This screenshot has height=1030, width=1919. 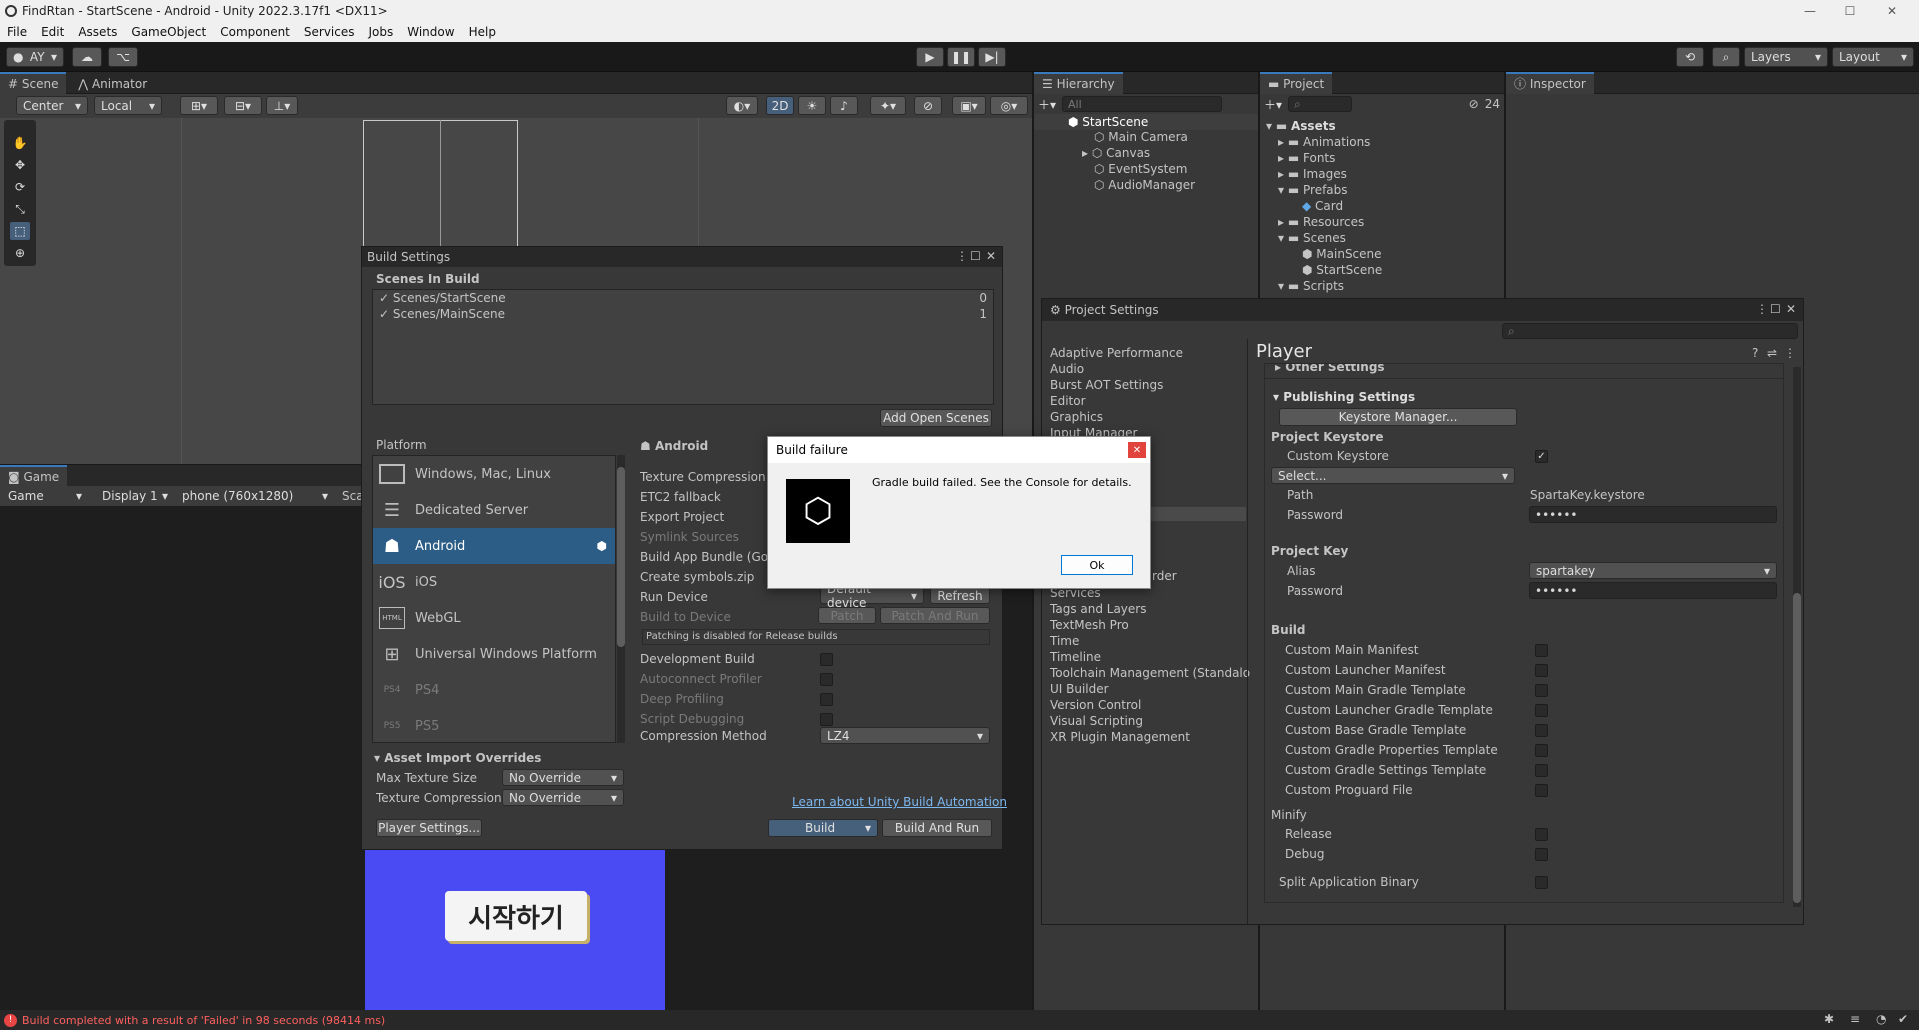 What do you see at coordinates (1382, 222) in the screenshot?
I see `list-item: ▸ ▬ Resources` at bounding box center [1382, 222].